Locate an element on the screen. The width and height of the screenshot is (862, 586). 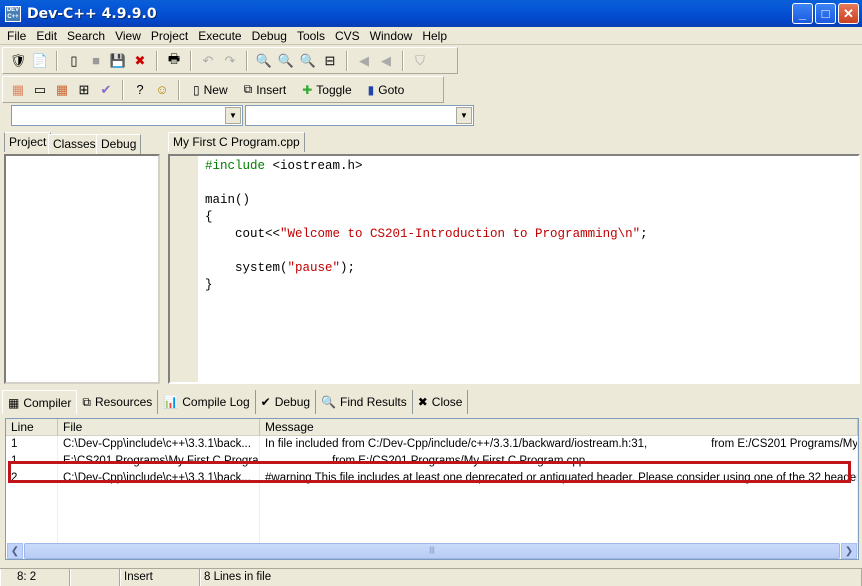
cell-line: 1 is located at coordinates (32, 444).